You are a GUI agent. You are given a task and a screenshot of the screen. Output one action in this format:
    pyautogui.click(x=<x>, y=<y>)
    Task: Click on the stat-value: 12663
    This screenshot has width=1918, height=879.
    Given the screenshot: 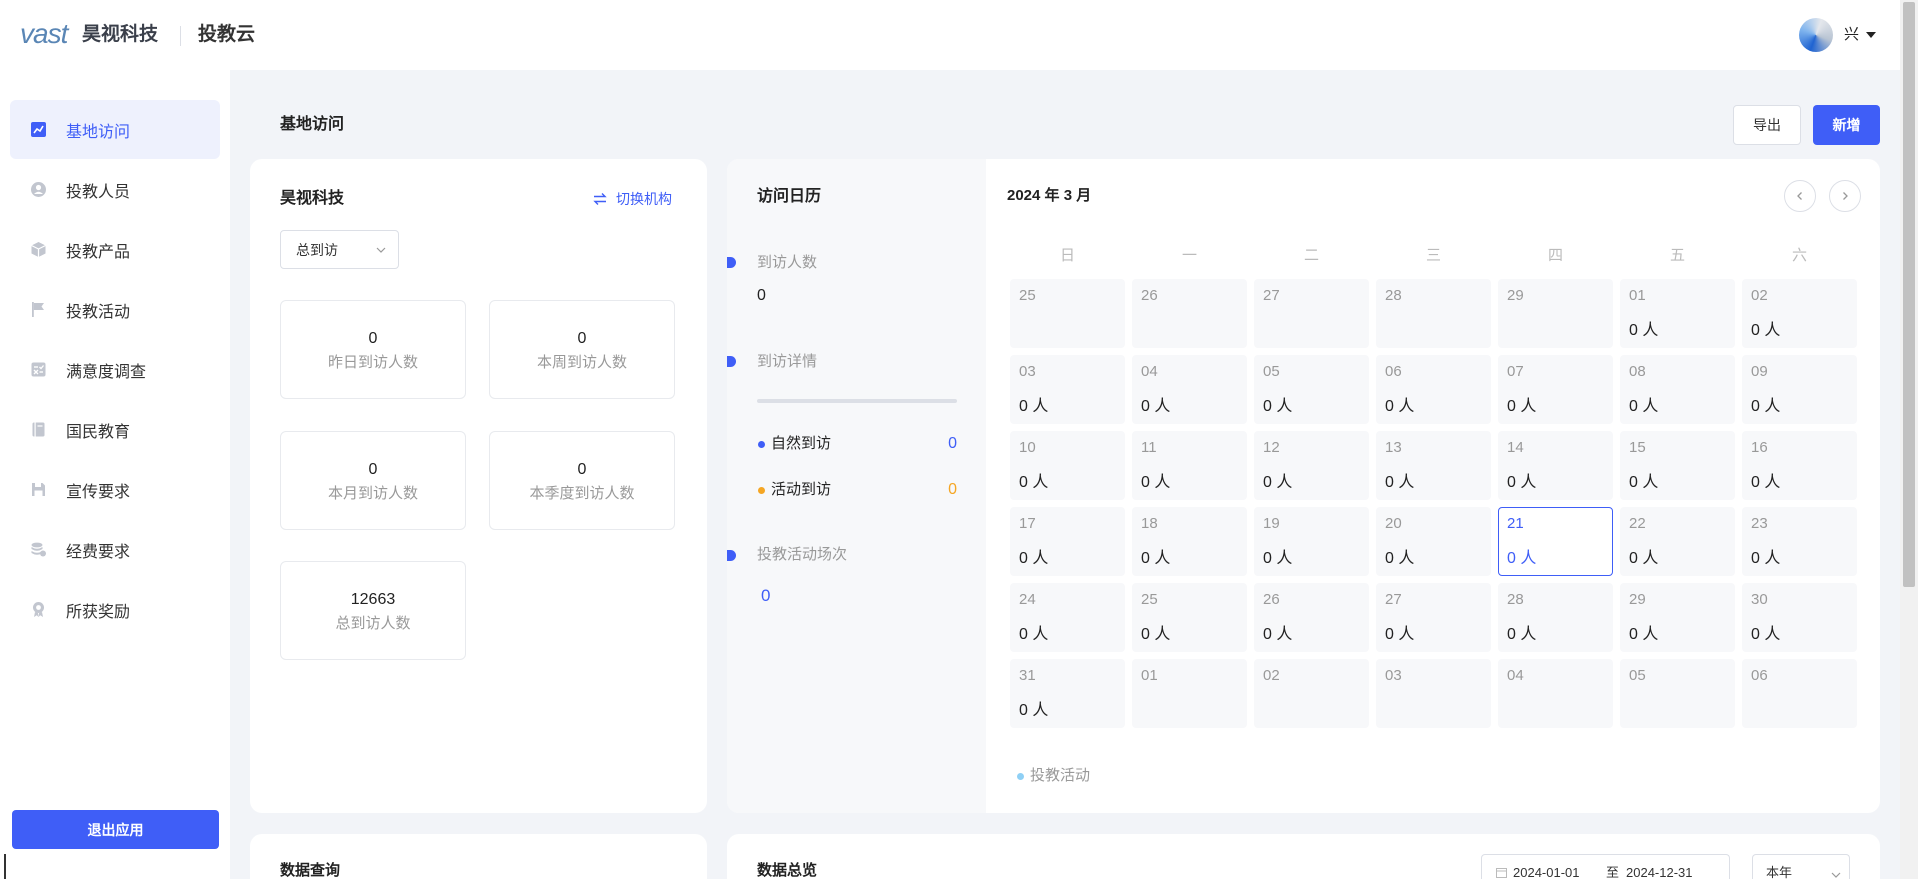 What is the action you would take?
    pyautogui.click(x=373, y=599)
    